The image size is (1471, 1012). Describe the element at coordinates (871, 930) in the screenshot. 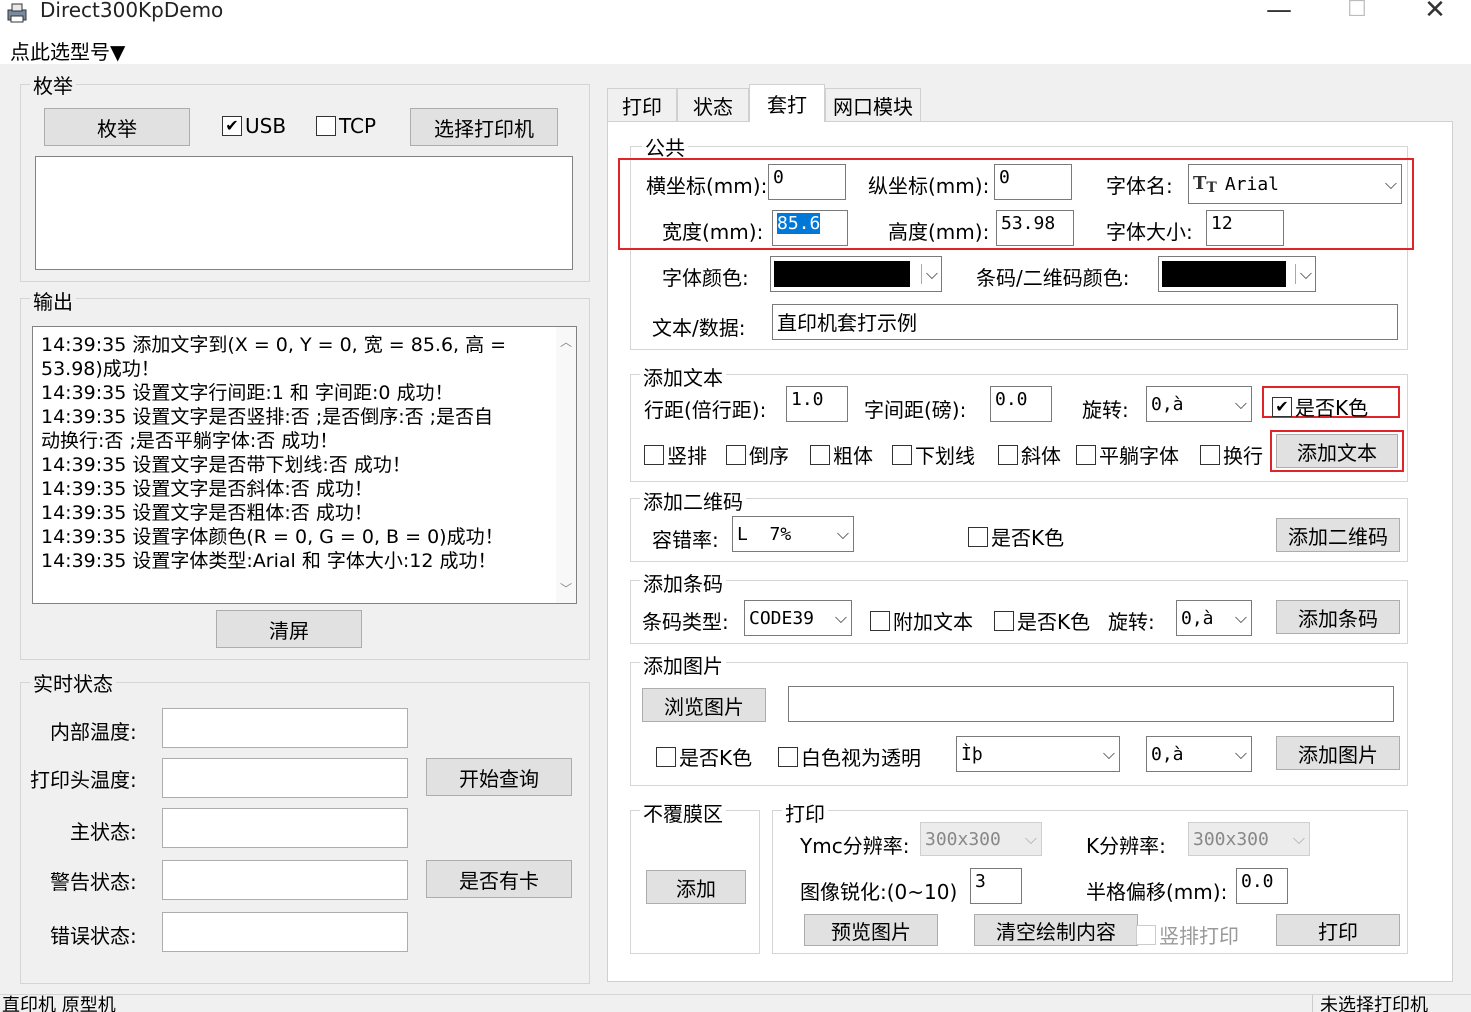

I see `preview-image-button: 预览图片` at that location.